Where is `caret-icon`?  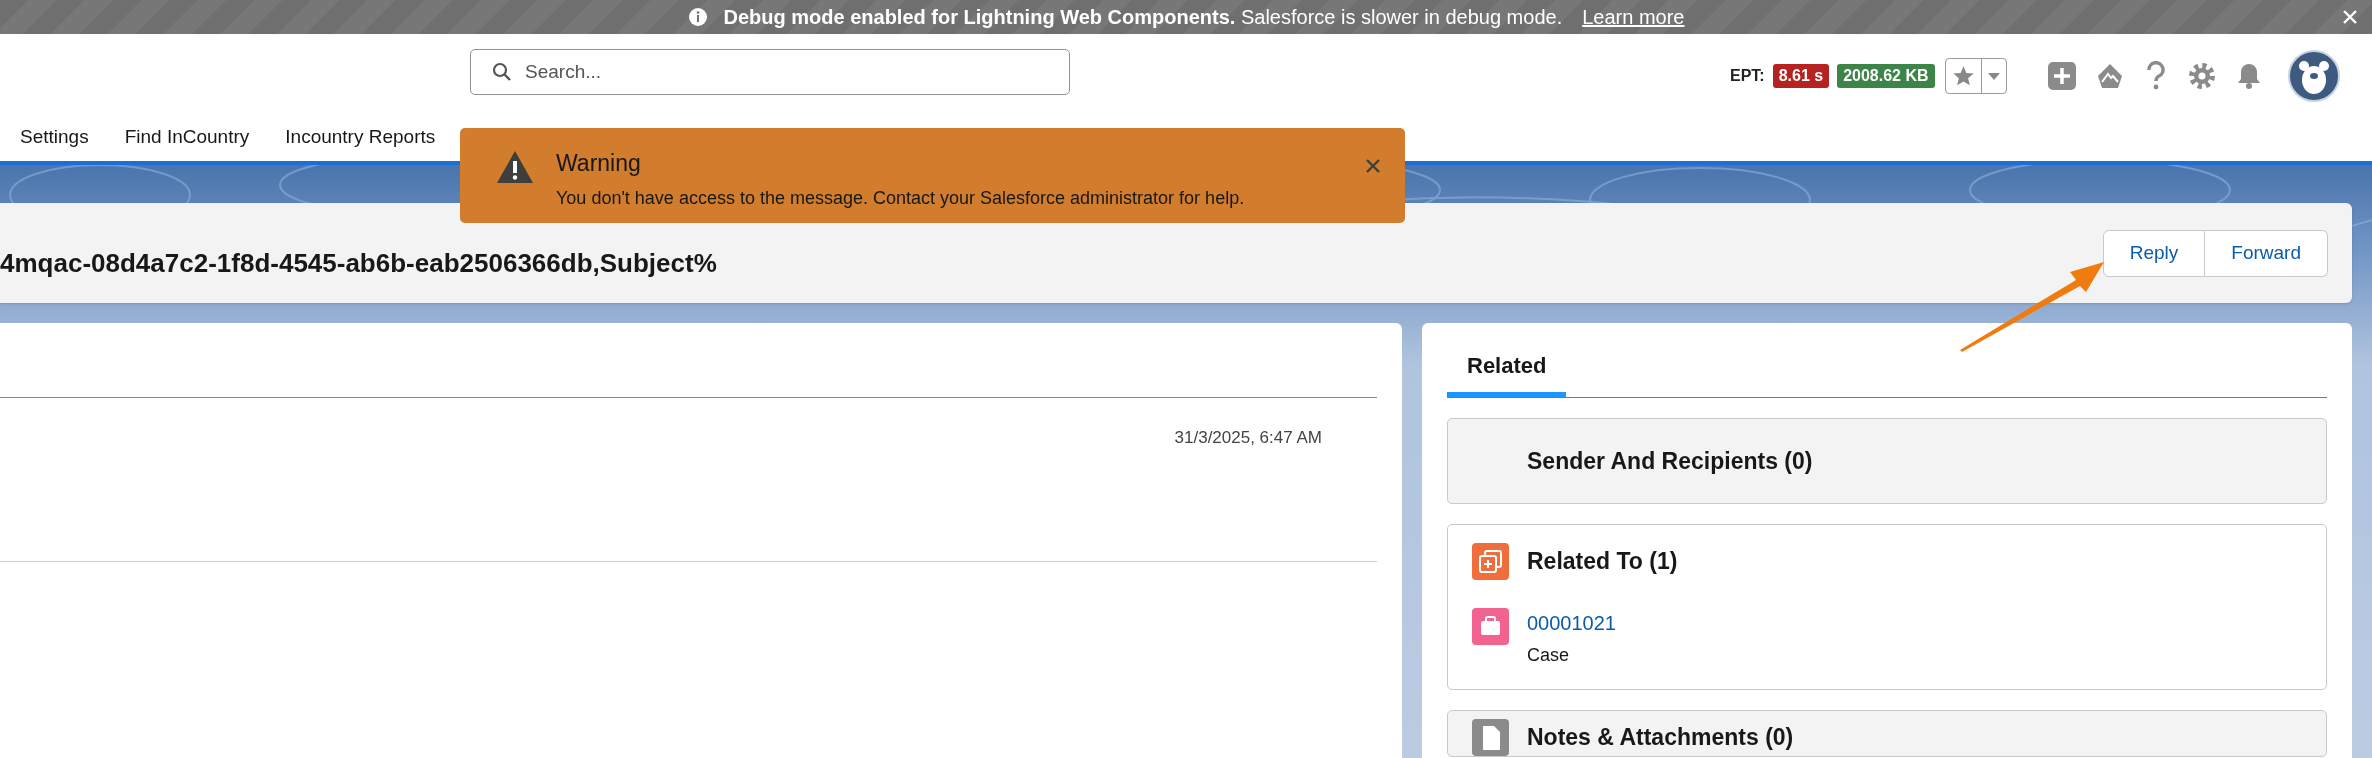 caret-icon is located at coordinates (1993, 76).